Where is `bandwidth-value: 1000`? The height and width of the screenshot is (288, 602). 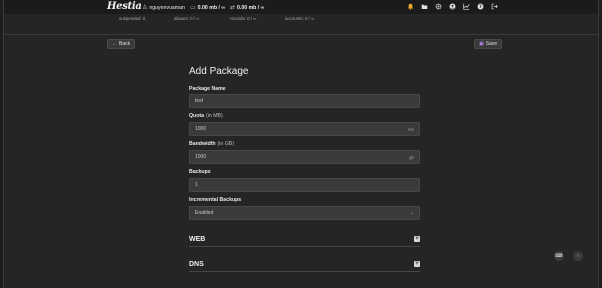
bandwidth-value: 1000 is located at coordinates (201, 157).